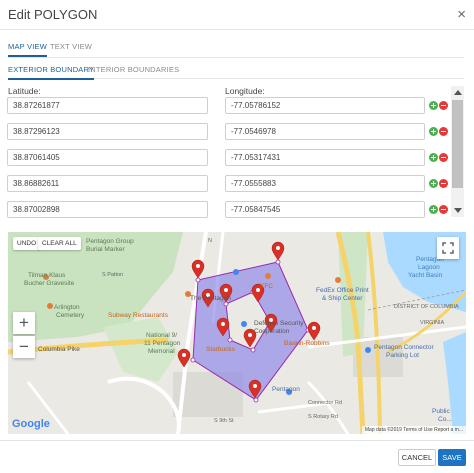  What do you see at coordinates (220, 349) in the screenshot?
I see `map-label: Starbucks` at bounding box center [220, 349].